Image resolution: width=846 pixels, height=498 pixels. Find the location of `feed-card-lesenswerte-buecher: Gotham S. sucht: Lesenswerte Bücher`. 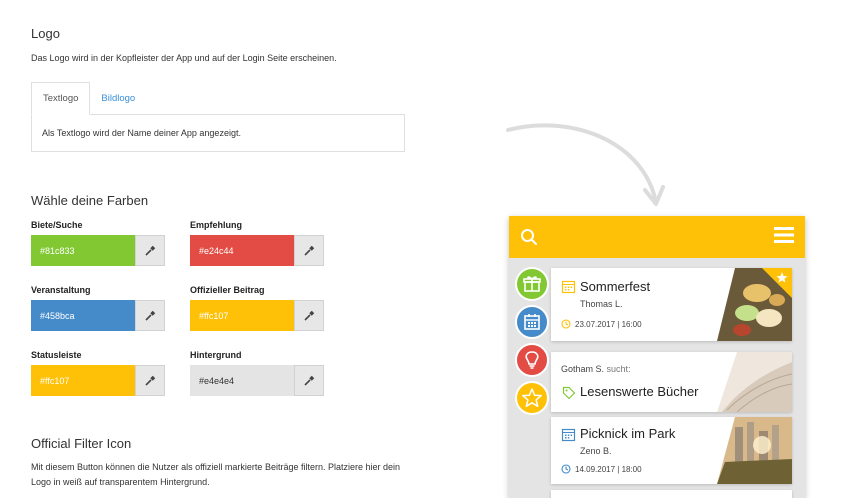

feed-card-lesenswerte-buecher: Gotham S. sucht: Lesenswerte Bücher is located at coordinates (671, 382).